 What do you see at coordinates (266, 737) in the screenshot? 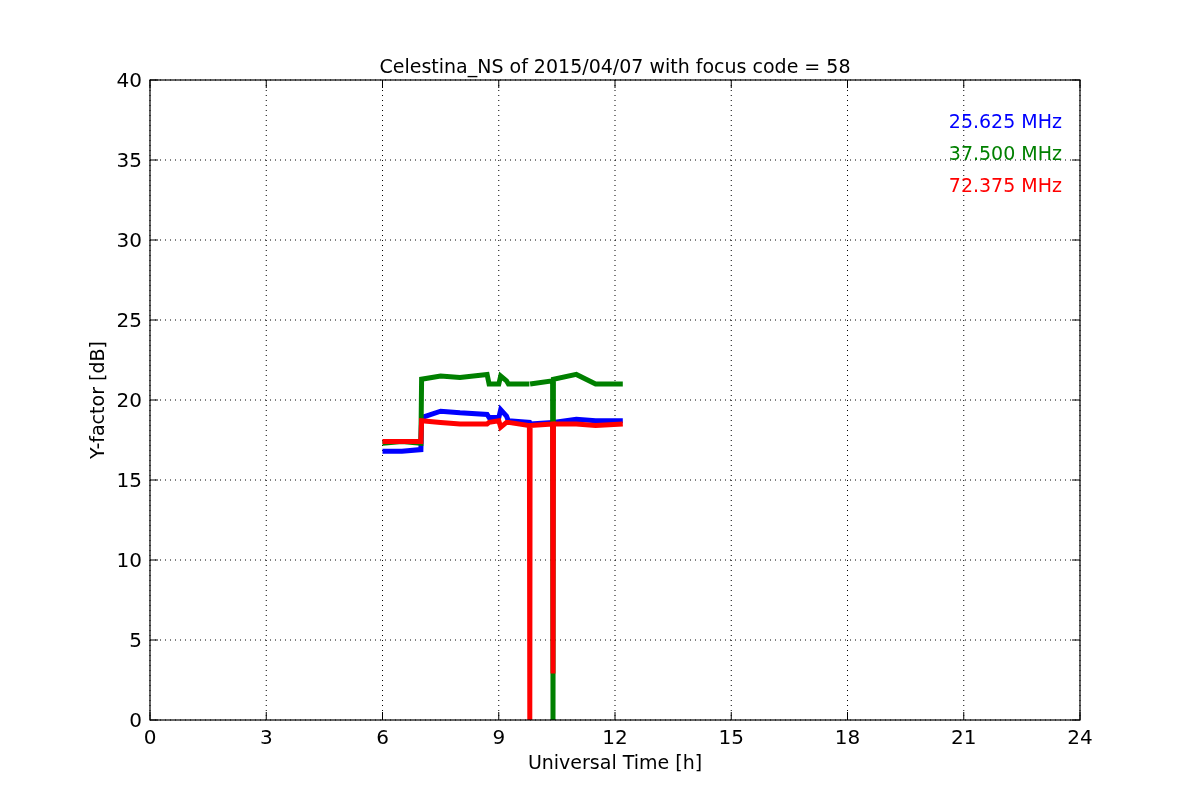
I see `x-tick-label: 3` at bounding box center [266, 737].